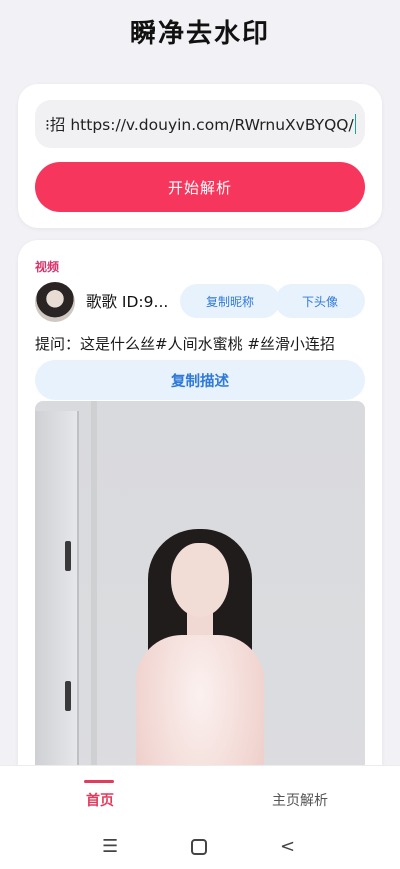 The height and width of the screenshot is (869, 400). What do you see at coordinates (200, 817) in the screenshot?
I see `bottom-nav: 首页 主页解析 ☰ <` at bounding box center [200, 817].